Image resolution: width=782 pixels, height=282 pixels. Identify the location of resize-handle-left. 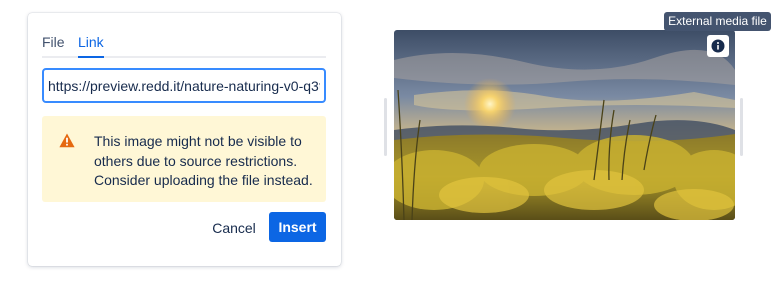
(385, 127).